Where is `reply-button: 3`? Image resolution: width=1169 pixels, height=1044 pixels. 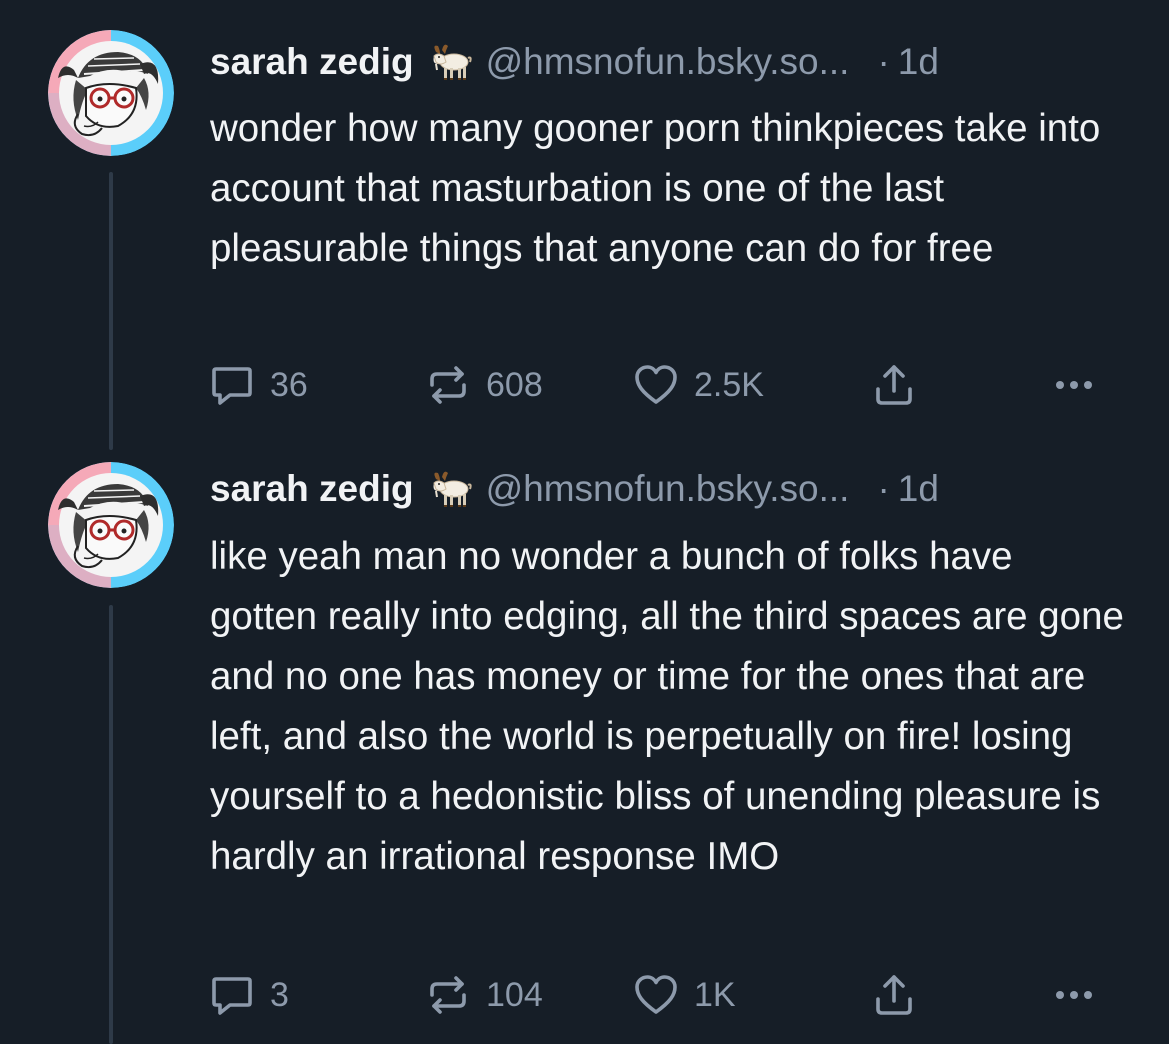
reply-button: 3 is located at coordinates (248, 995).